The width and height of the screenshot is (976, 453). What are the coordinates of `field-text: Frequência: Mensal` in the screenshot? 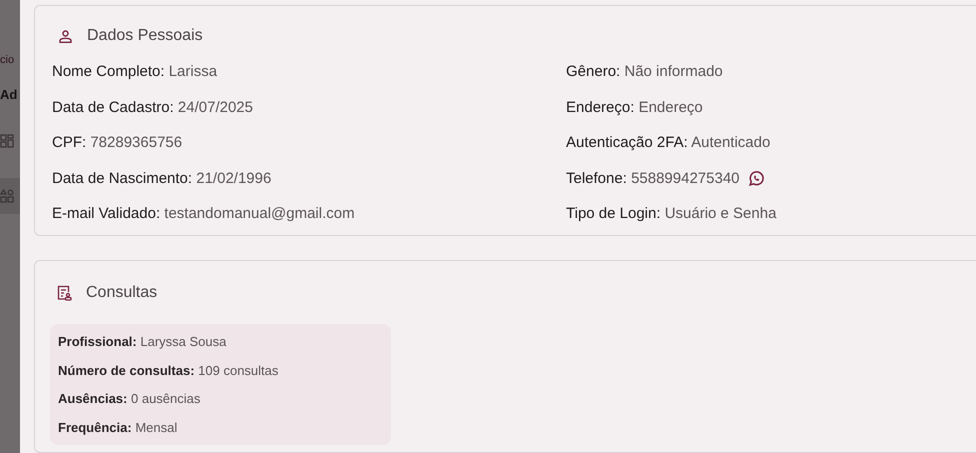 It's located at (118, 427).